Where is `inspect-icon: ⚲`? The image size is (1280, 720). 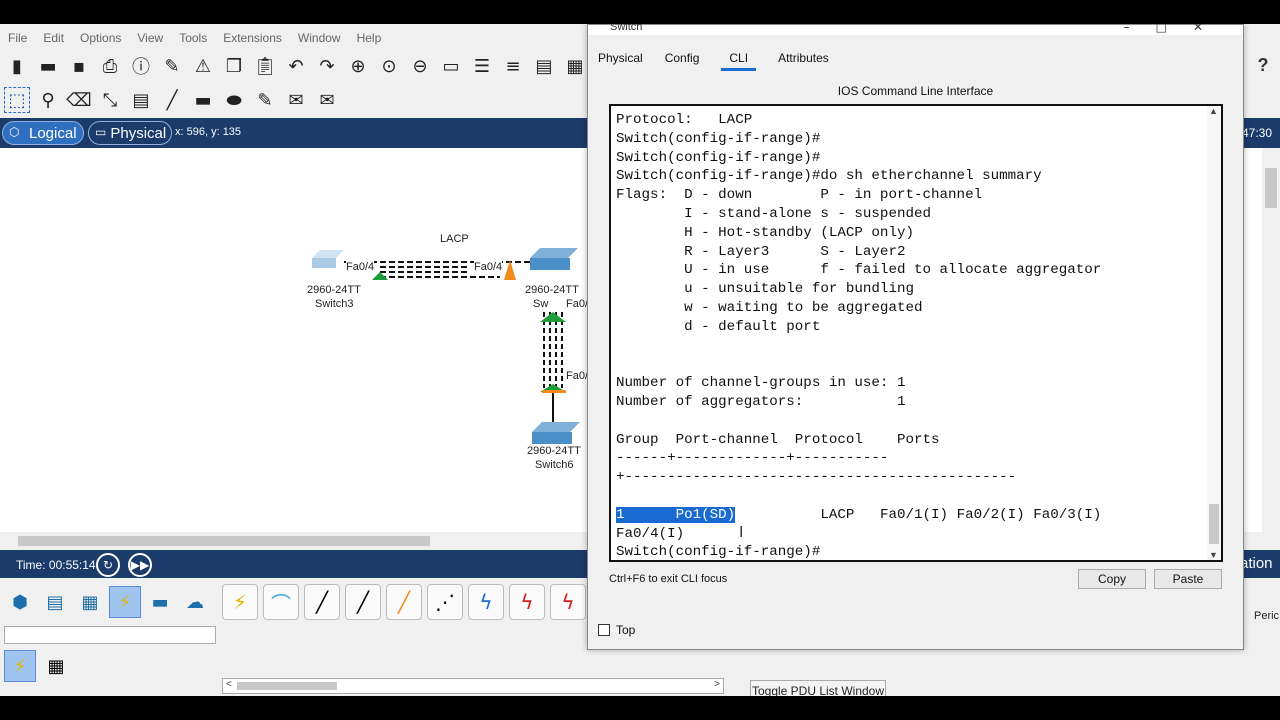 inspect-icon: ⚲ is located at coordinates (48, 100).